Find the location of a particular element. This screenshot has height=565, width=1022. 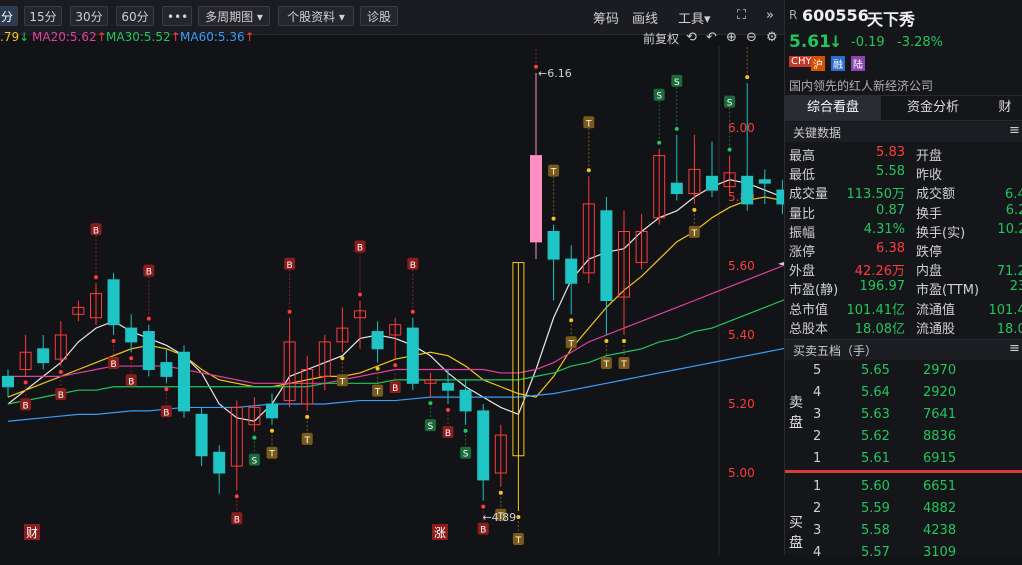

stock-name: 天下秀 is located at coordinates (891, 18).